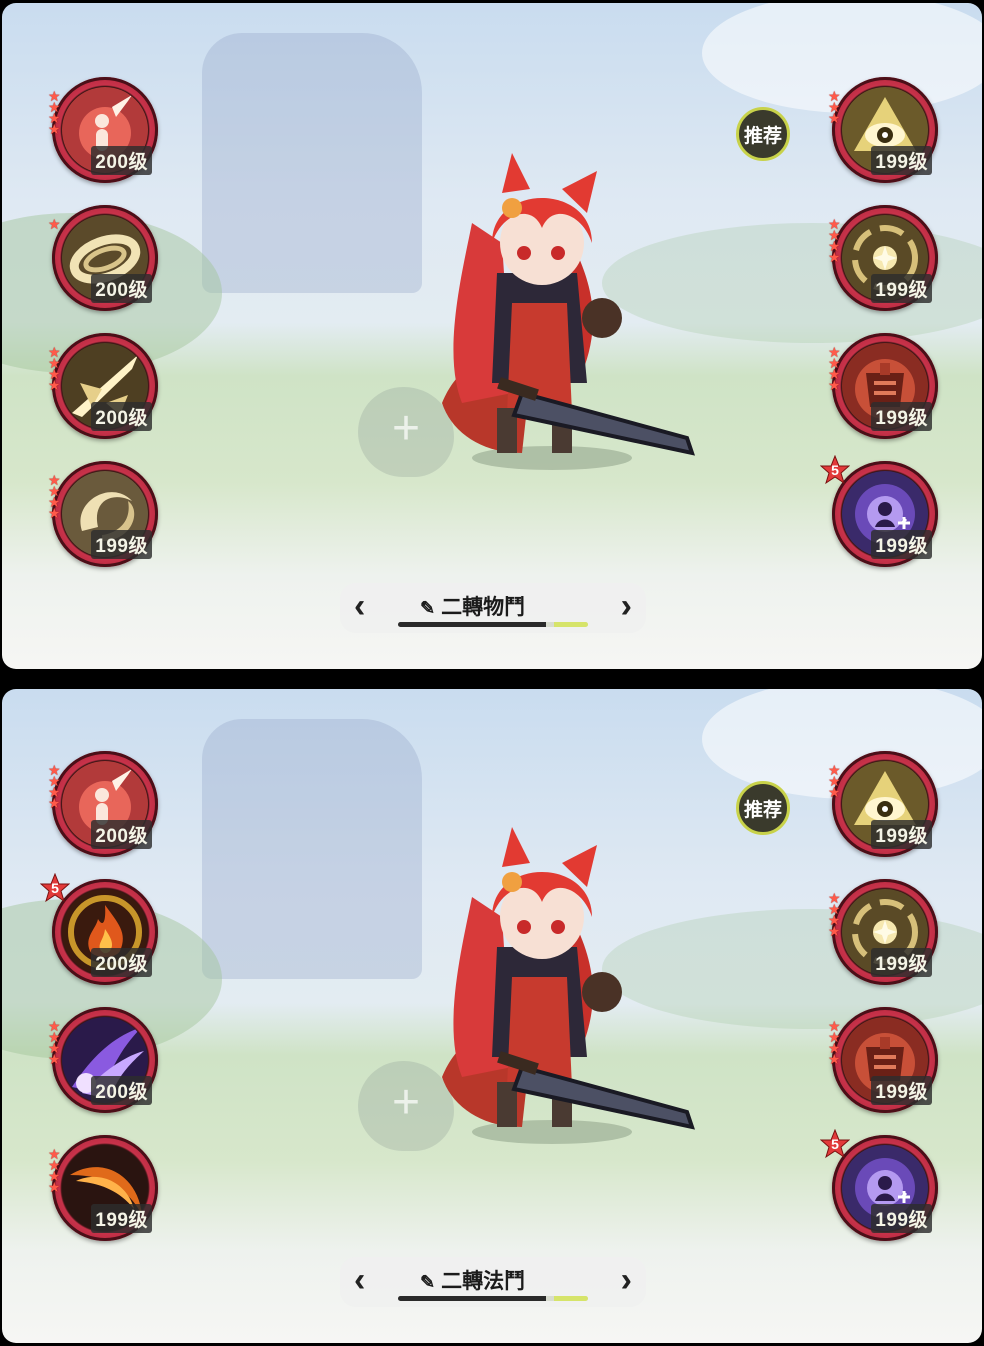 The height and width of the screenshot is (1346, 984). What do you see at coordinates (54, 224) in the screenshot?
I see `star-rating: ★` at bounding box center [54, 224].